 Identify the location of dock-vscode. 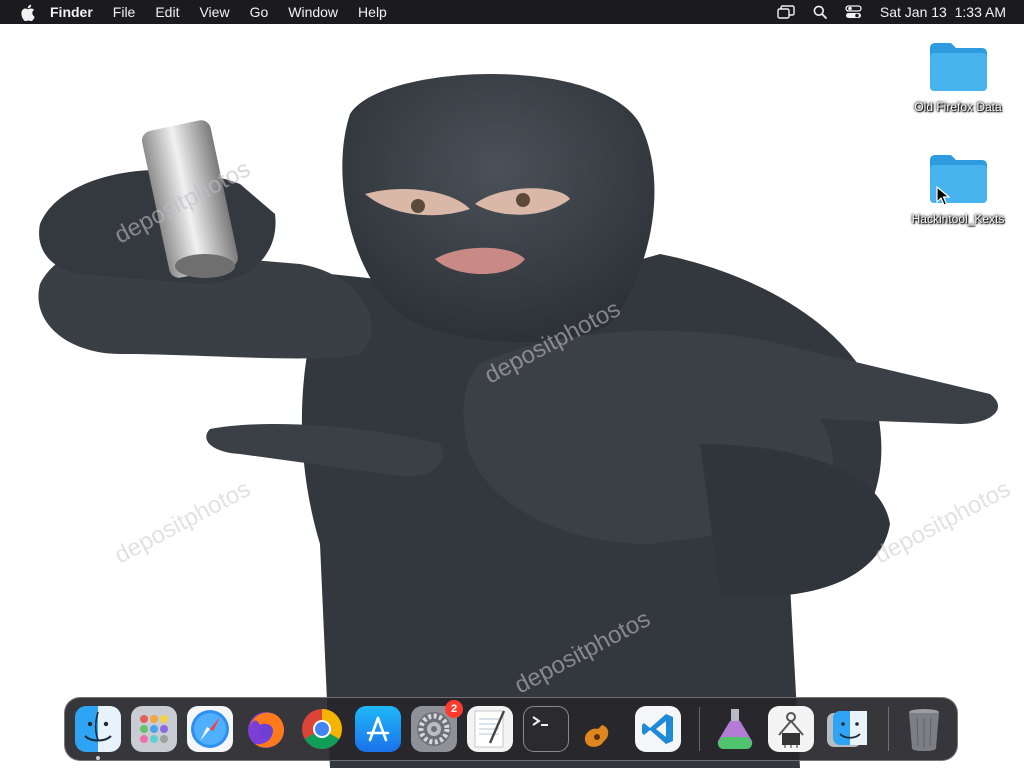
(658, 729).